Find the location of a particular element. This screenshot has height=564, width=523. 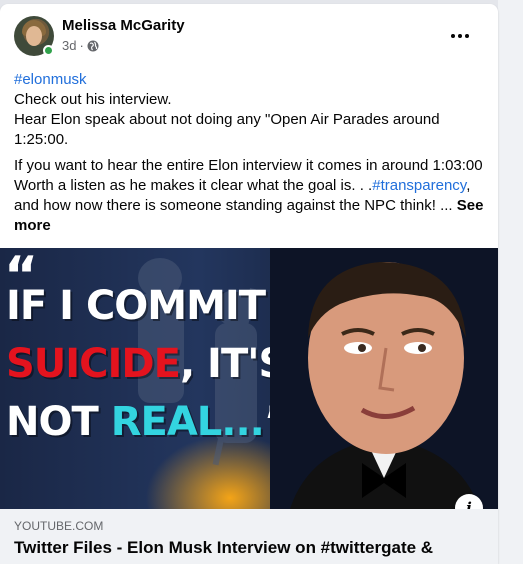

hashtag-transparency: #transparency is located at coordinates (419, 185).